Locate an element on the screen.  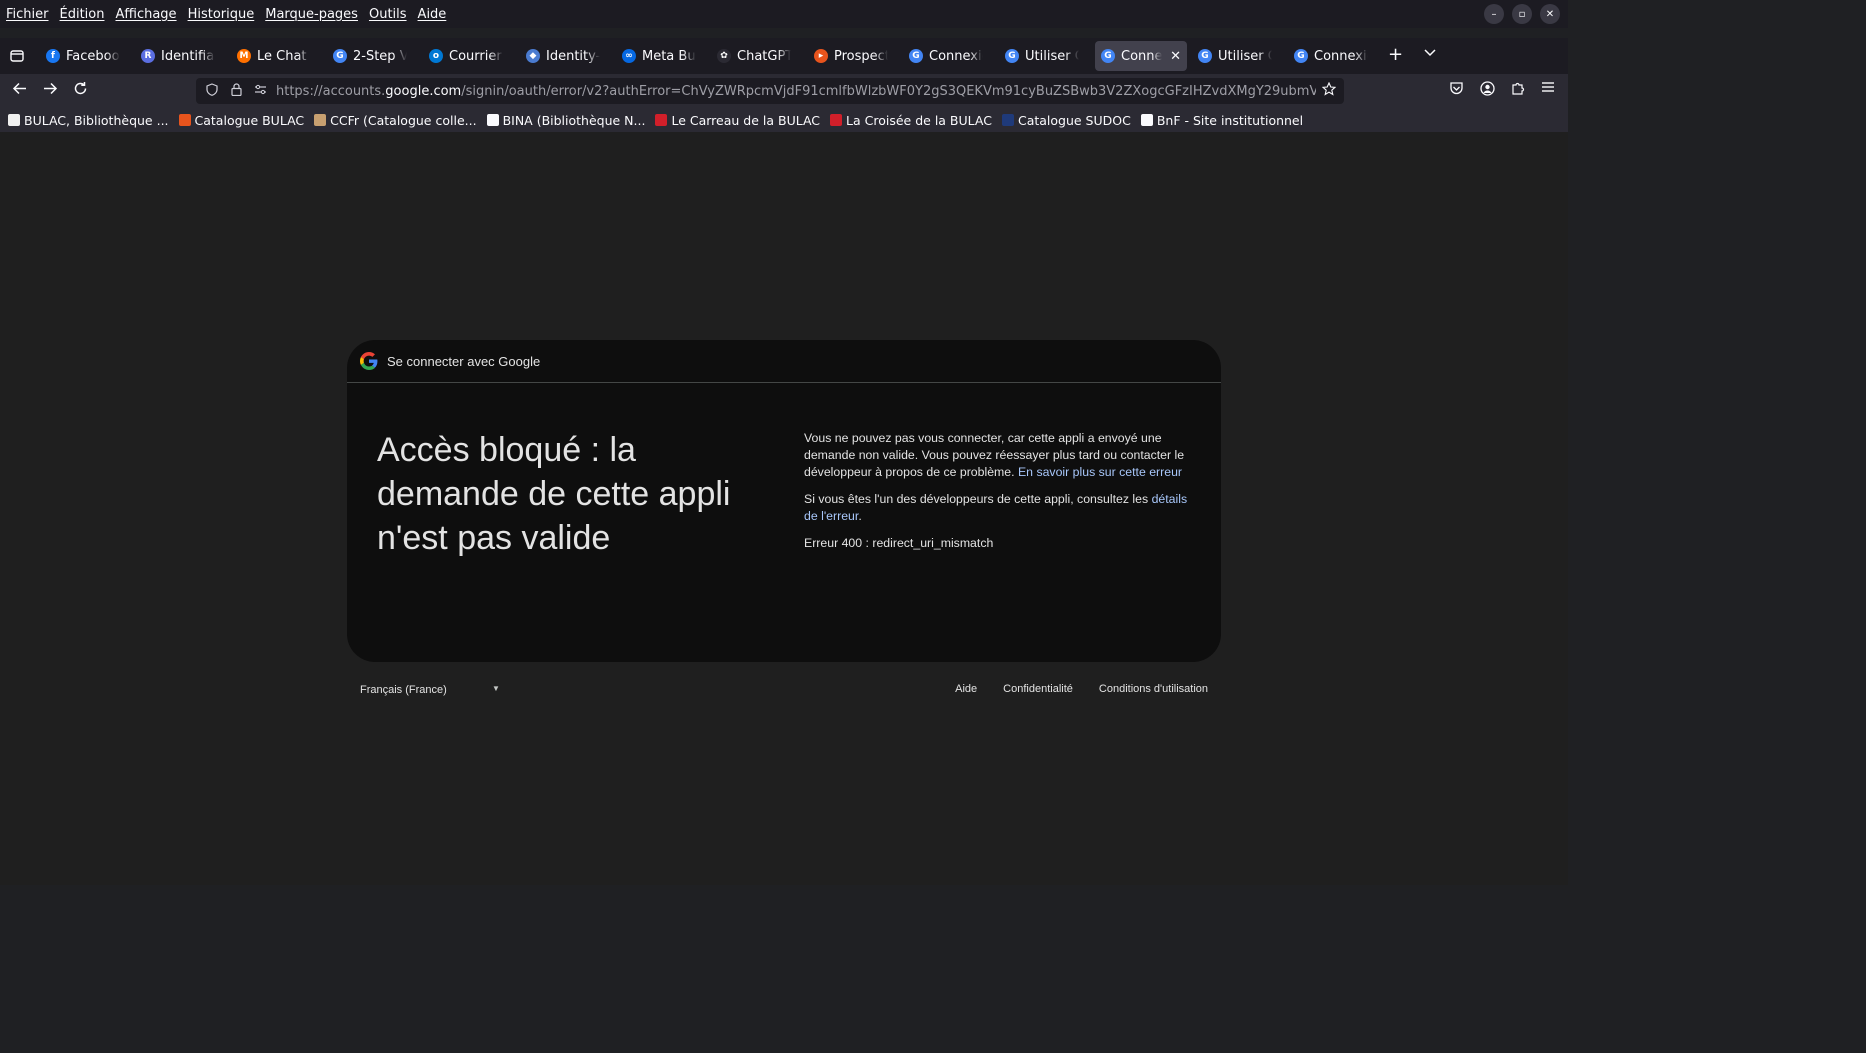
close-tab-icon: ✕ is located at coordinates (1175, 56).